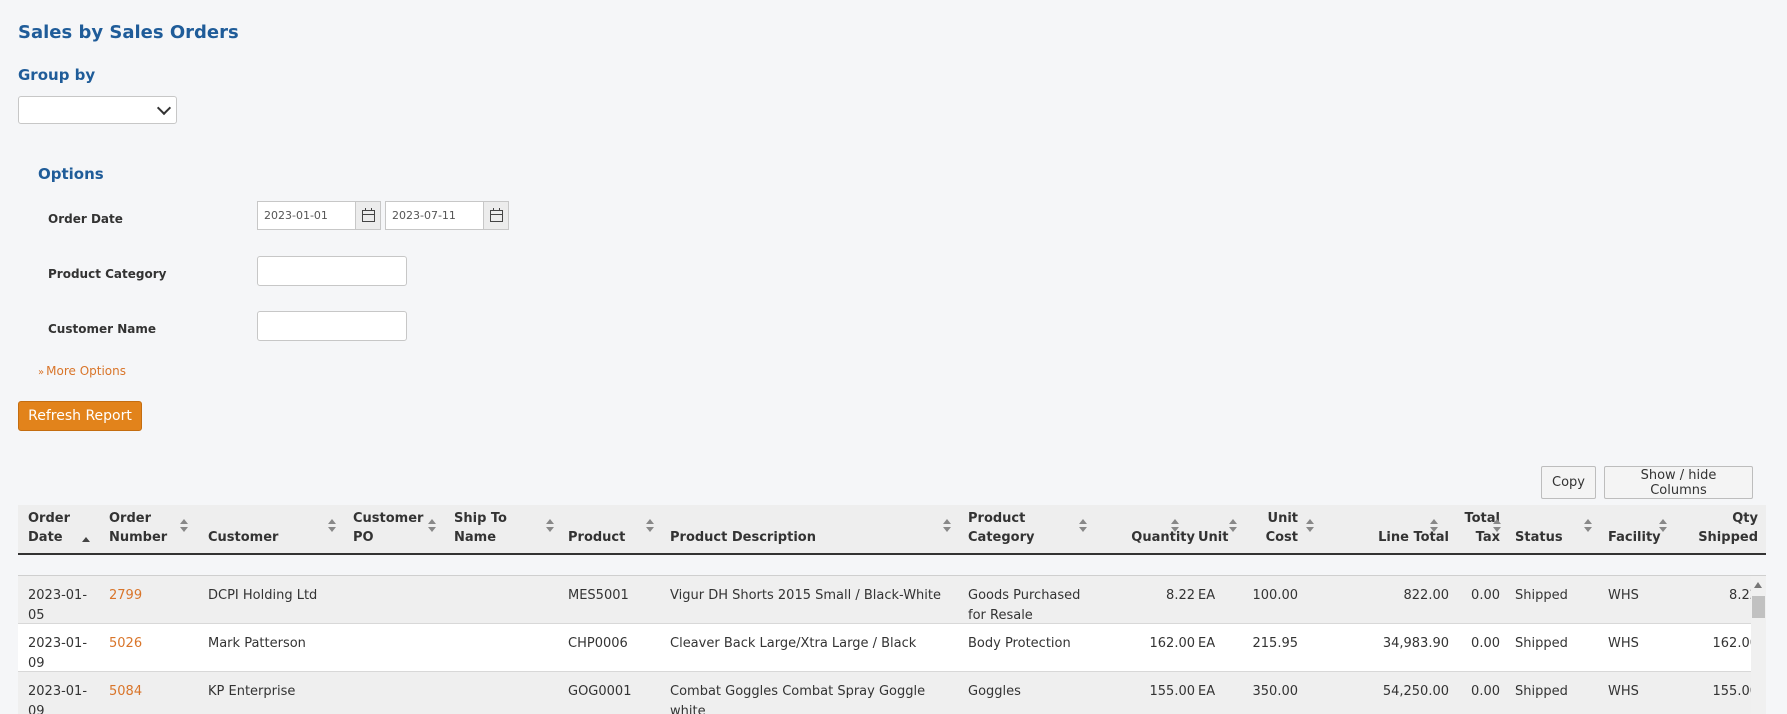 The image size is (1787, 714). Describe the element at coordinates (1019, 643) in the screenshot. I see `table-cell: Body Protection` at that location.